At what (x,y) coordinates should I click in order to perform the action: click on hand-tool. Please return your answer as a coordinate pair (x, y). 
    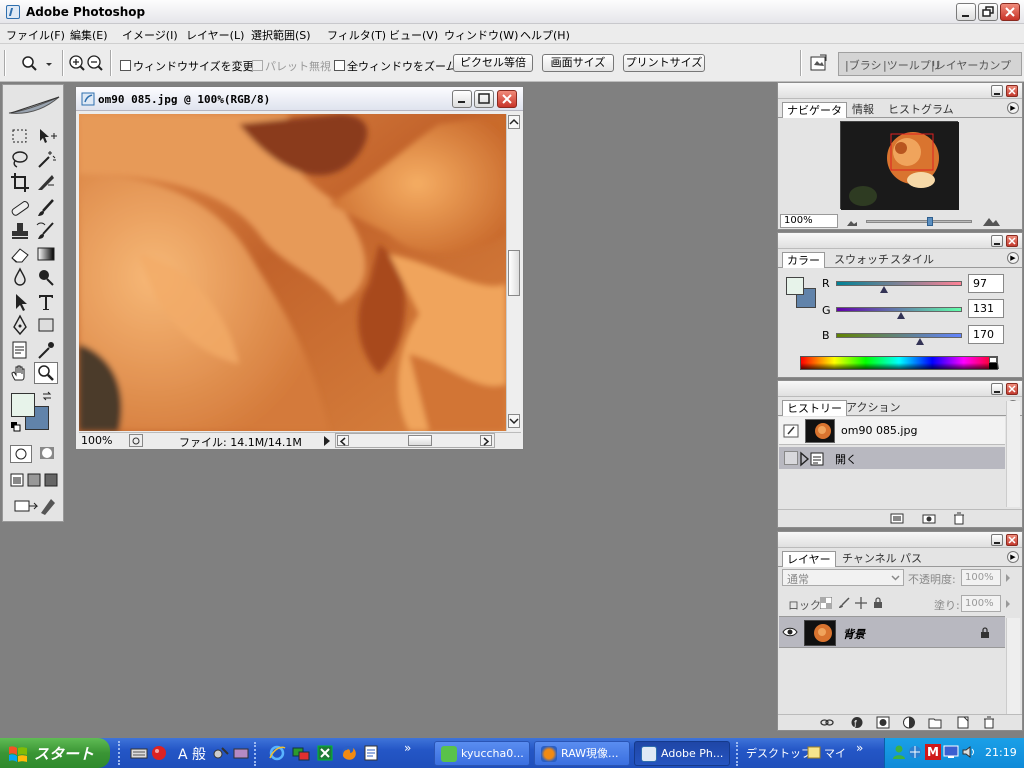
    Looking at the image, I should click on (20, 373).